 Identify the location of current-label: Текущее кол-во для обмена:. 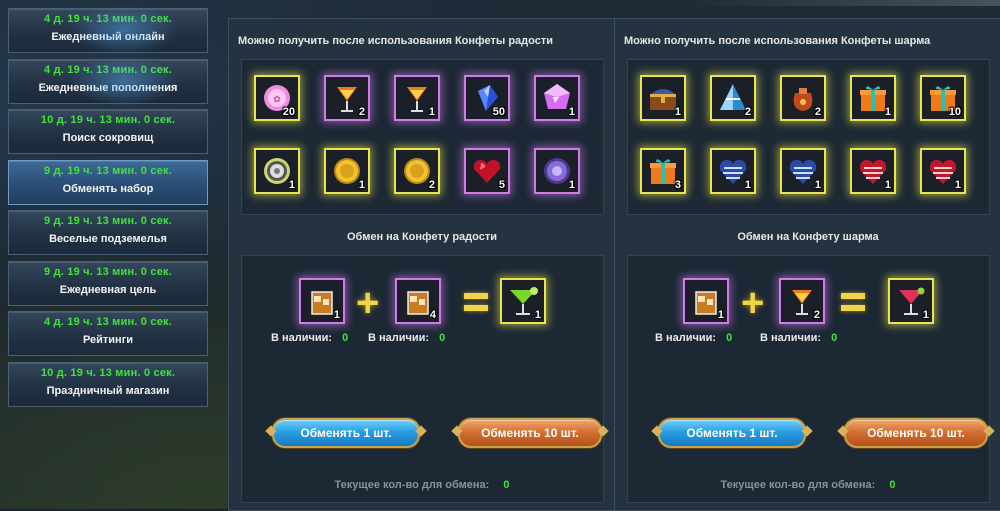
(412, 485).